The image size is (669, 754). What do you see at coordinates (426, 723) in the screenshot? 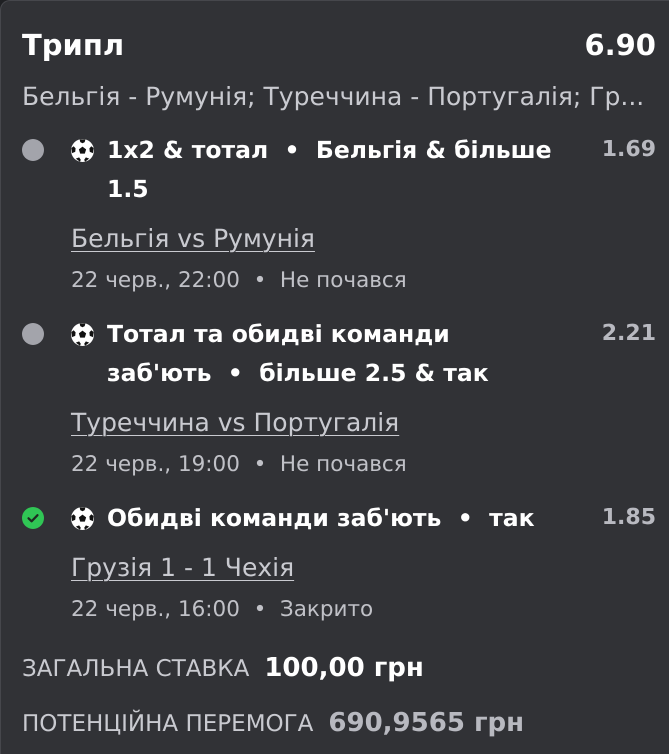
I see `potential-win-amount: 690,9565 грн` at bounding box center [426, 723].